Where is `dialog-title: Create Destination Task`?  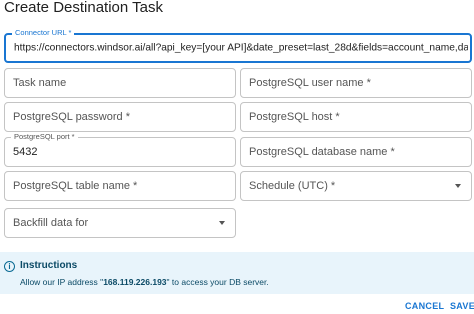 dialog-title: Create Destination Task is located at coordinates (83, 8).